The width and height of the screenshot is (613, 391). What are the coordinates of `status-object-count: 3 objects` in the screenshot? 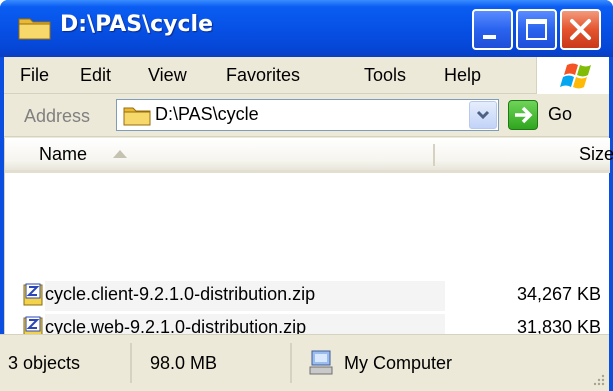 It's located at (44, 363).